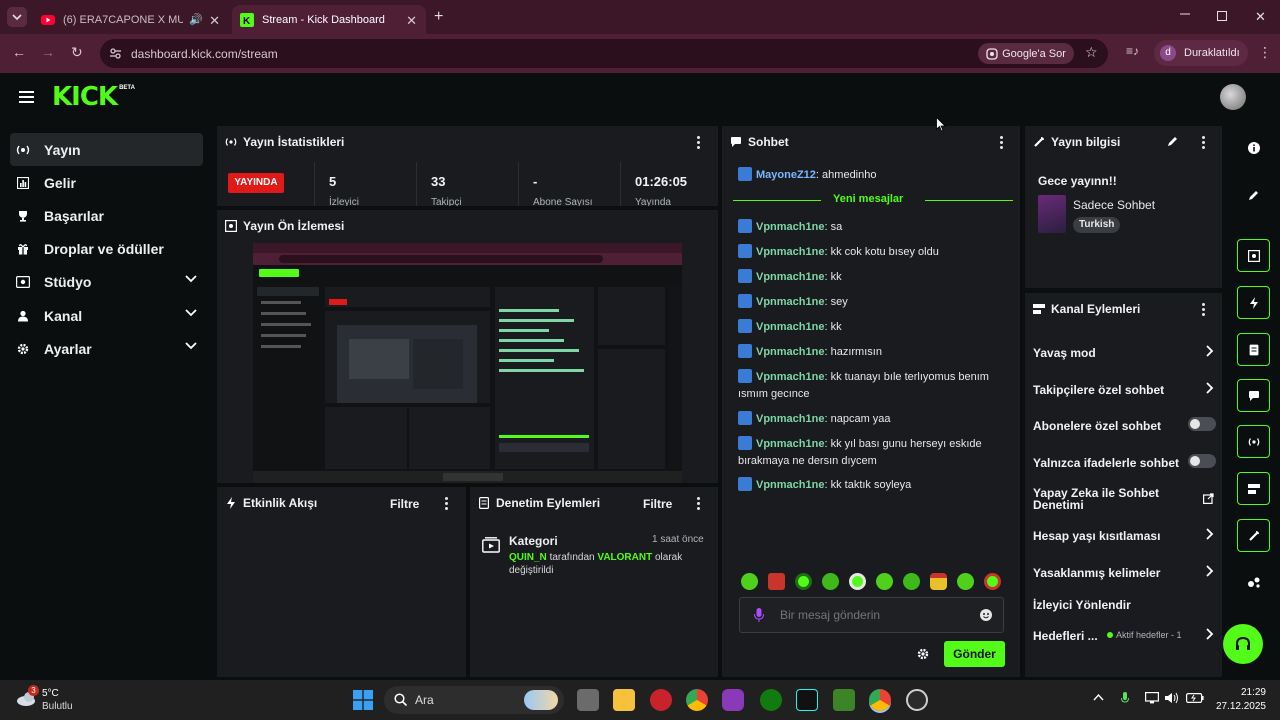 Image resolution: width=1280 pixels, height=720 pixels. I want to click on chat-message: MayoneZ12: ahmedinho, so click(874, 175).